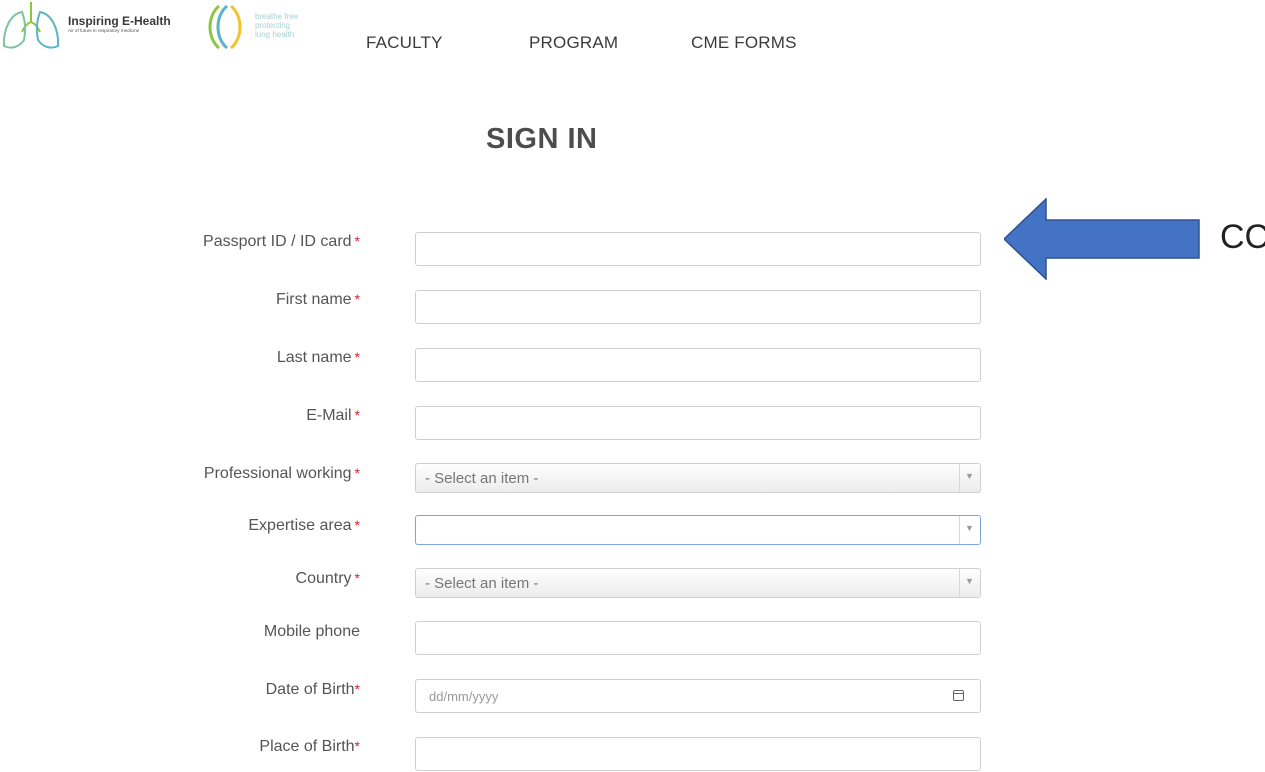  I want to click on label-country: Country *, so click(327, 578).